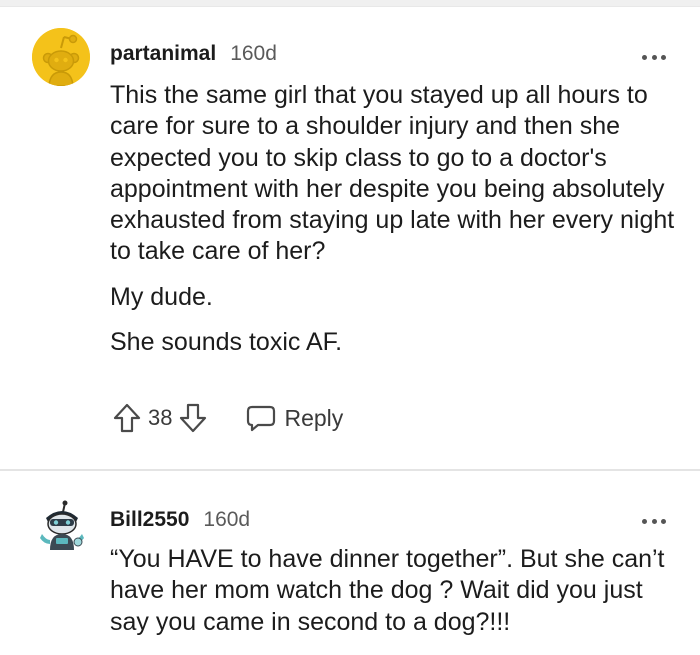  I want to click on comment-meta: Bill2550 160d, so click(180, 522).